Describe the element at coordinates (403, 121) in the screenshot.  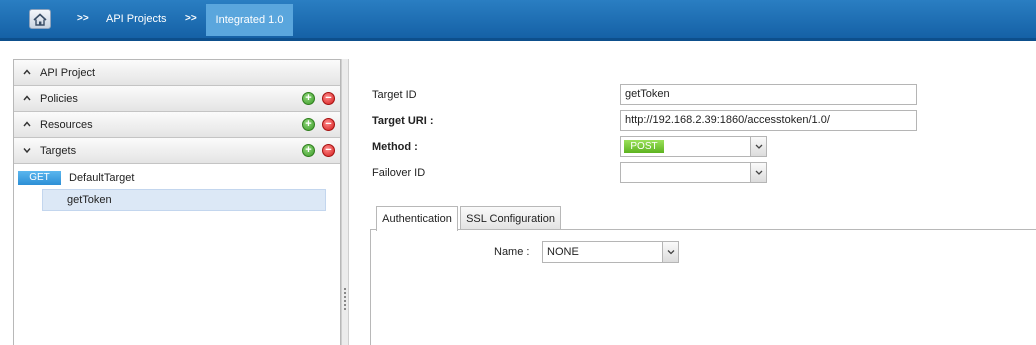
I see `target-uri-label: Target URI :` at that location.